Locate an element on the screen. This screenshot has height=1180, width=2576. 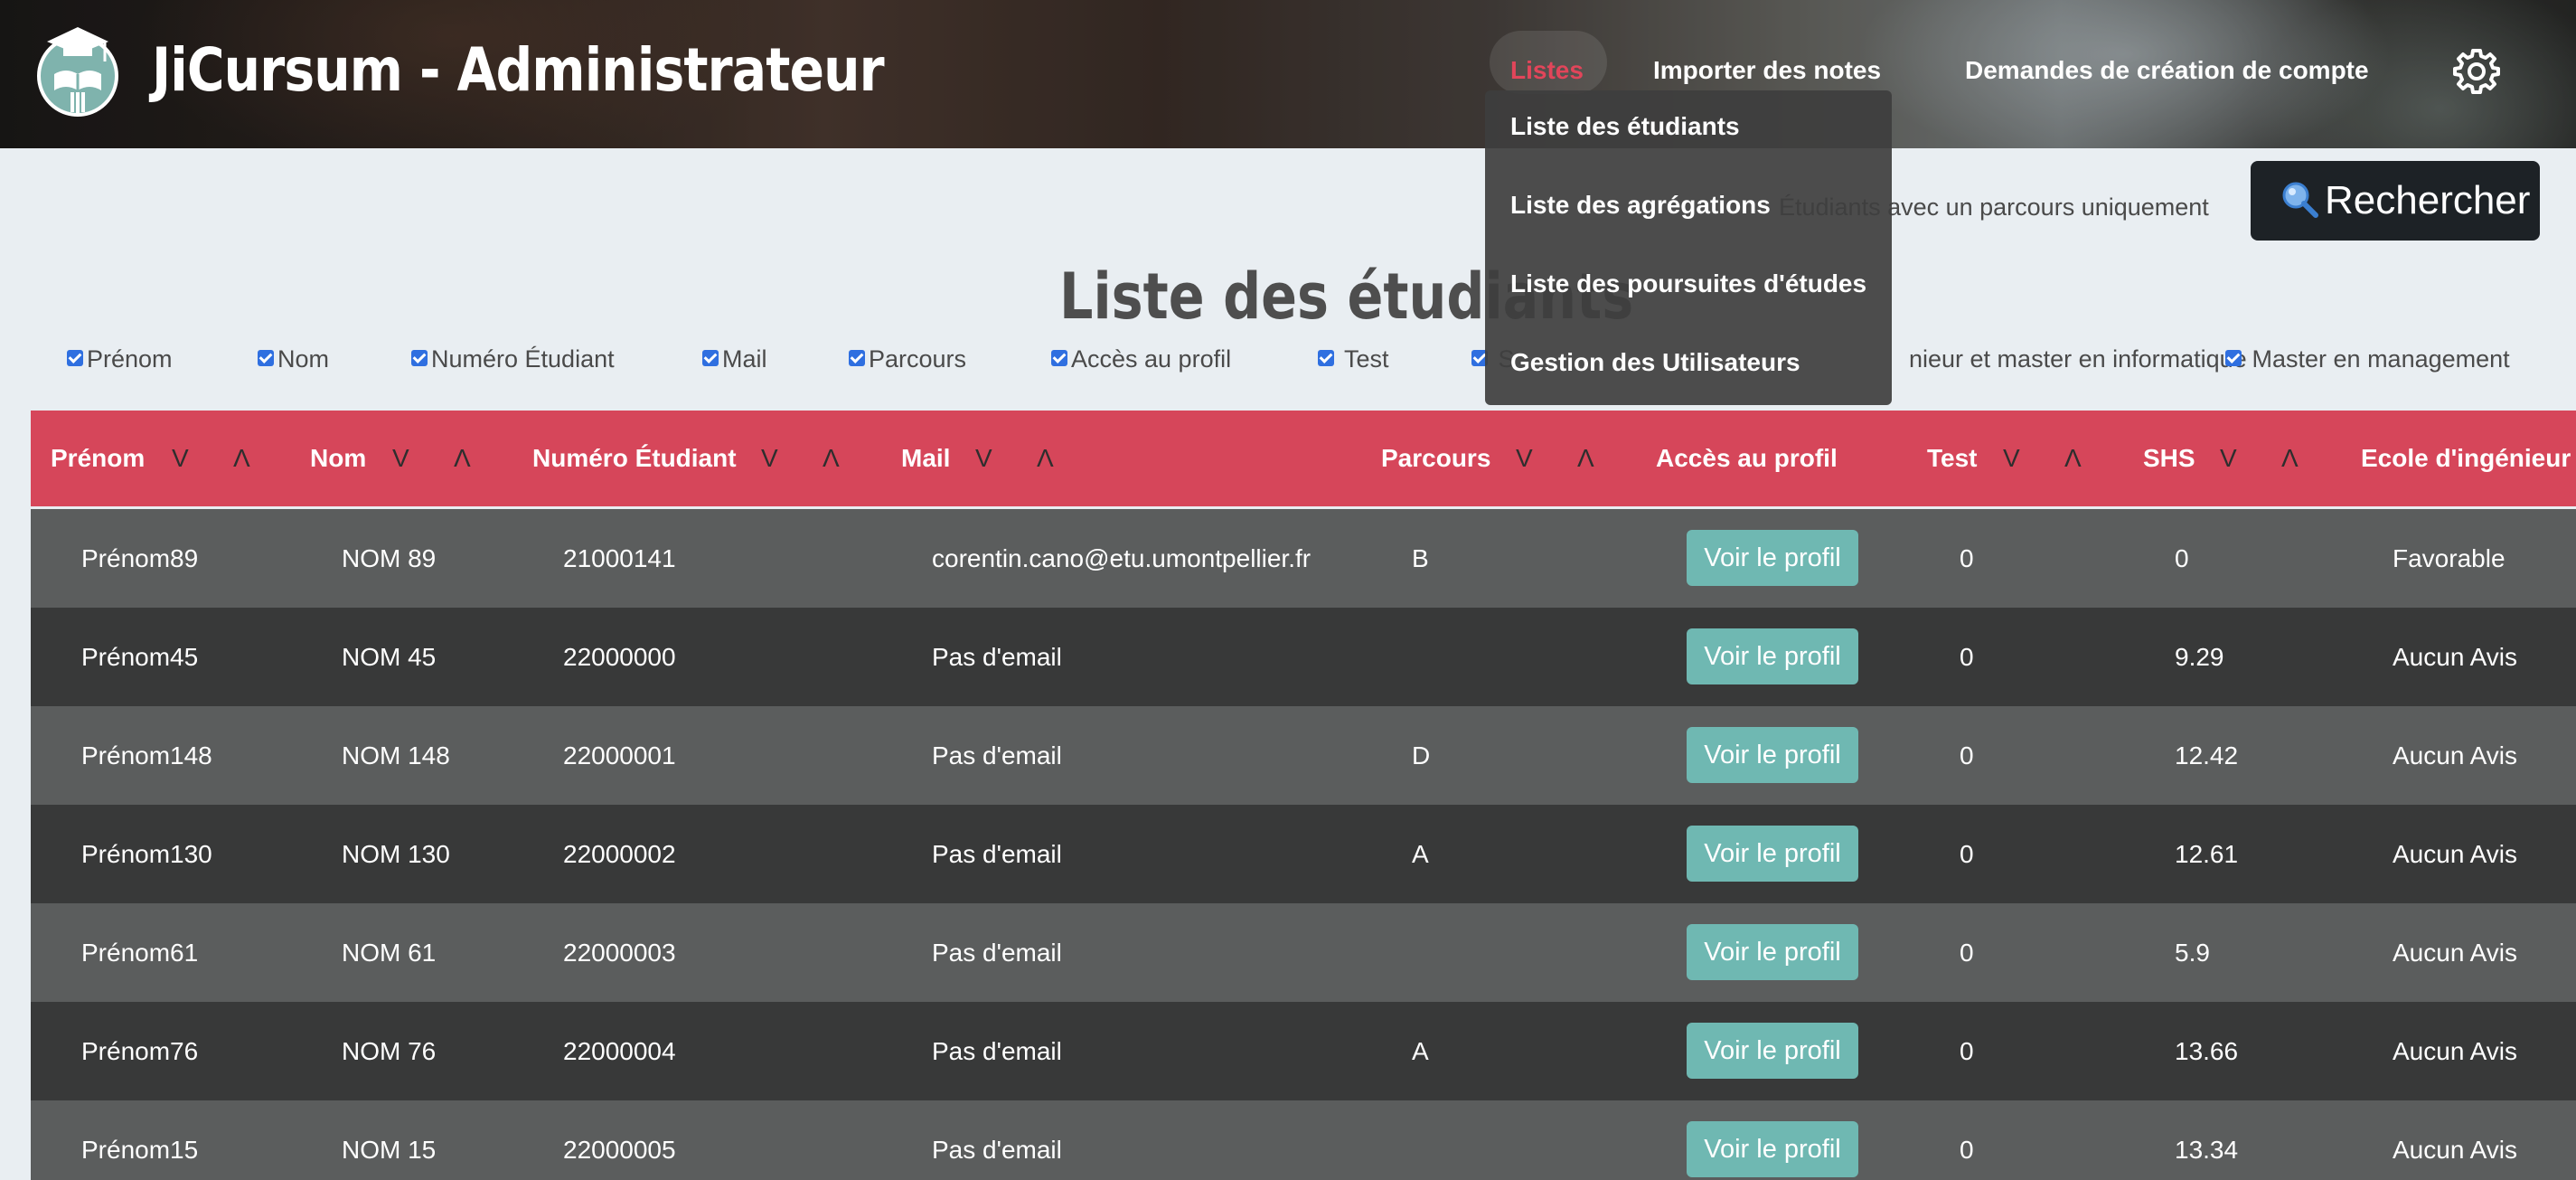
sort-desc-nom: V is located at coordinates (401, 458).